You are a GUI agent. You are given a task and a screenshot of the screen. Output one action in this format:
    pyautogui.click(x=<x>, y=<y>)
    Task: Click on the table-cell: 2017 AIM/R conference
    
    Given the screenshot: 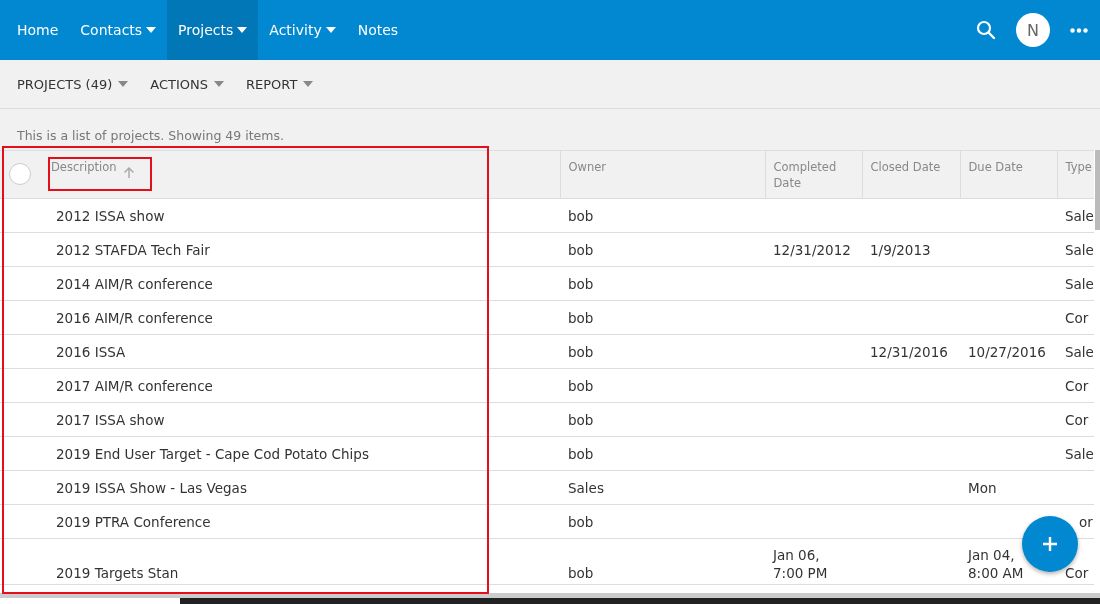 What is the action you would take?
    pyautogui.click(x=134, y=386)
    